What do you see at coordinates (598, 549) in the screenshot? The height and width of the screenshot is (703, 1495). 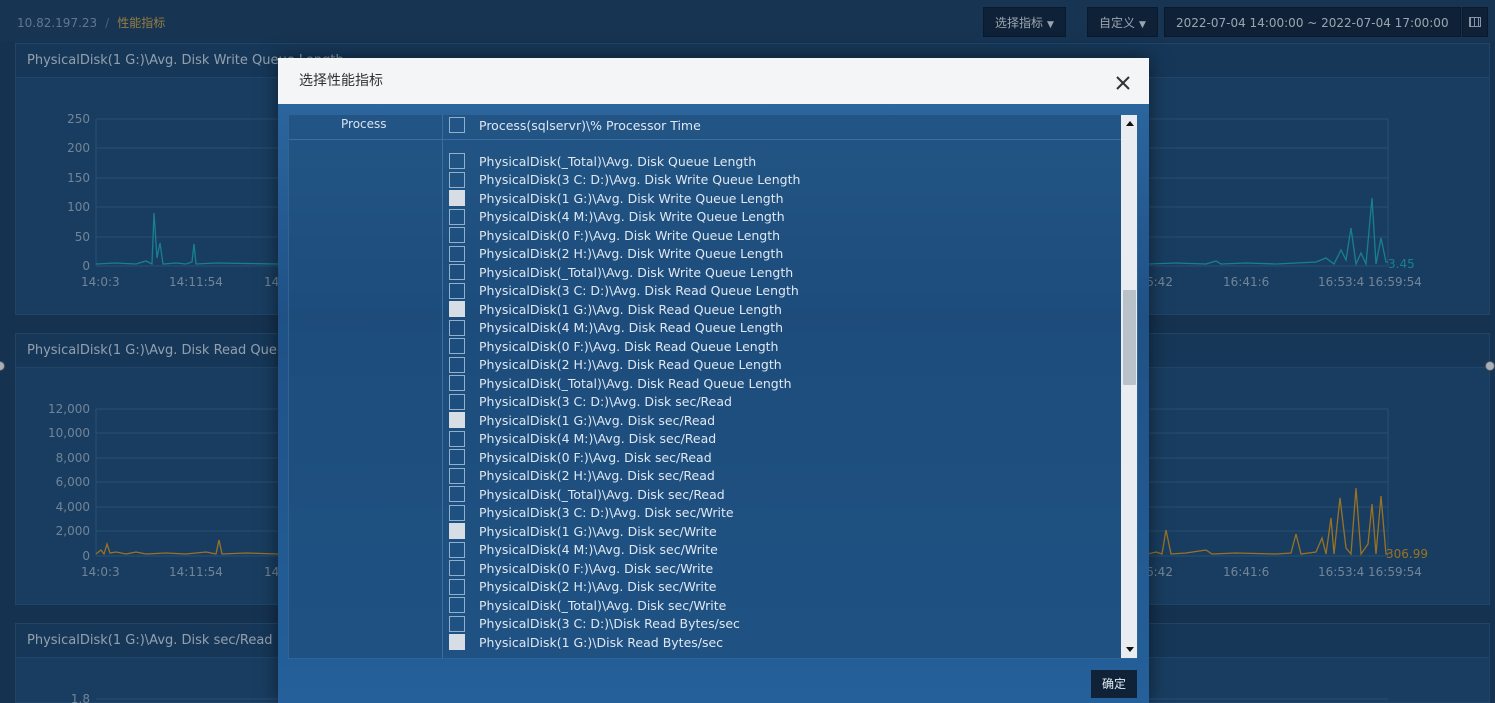 I see `metric-label: PhysicalDisk(4 M:)\Avg. Disk sec/Write` at bounding box center [598, 549].